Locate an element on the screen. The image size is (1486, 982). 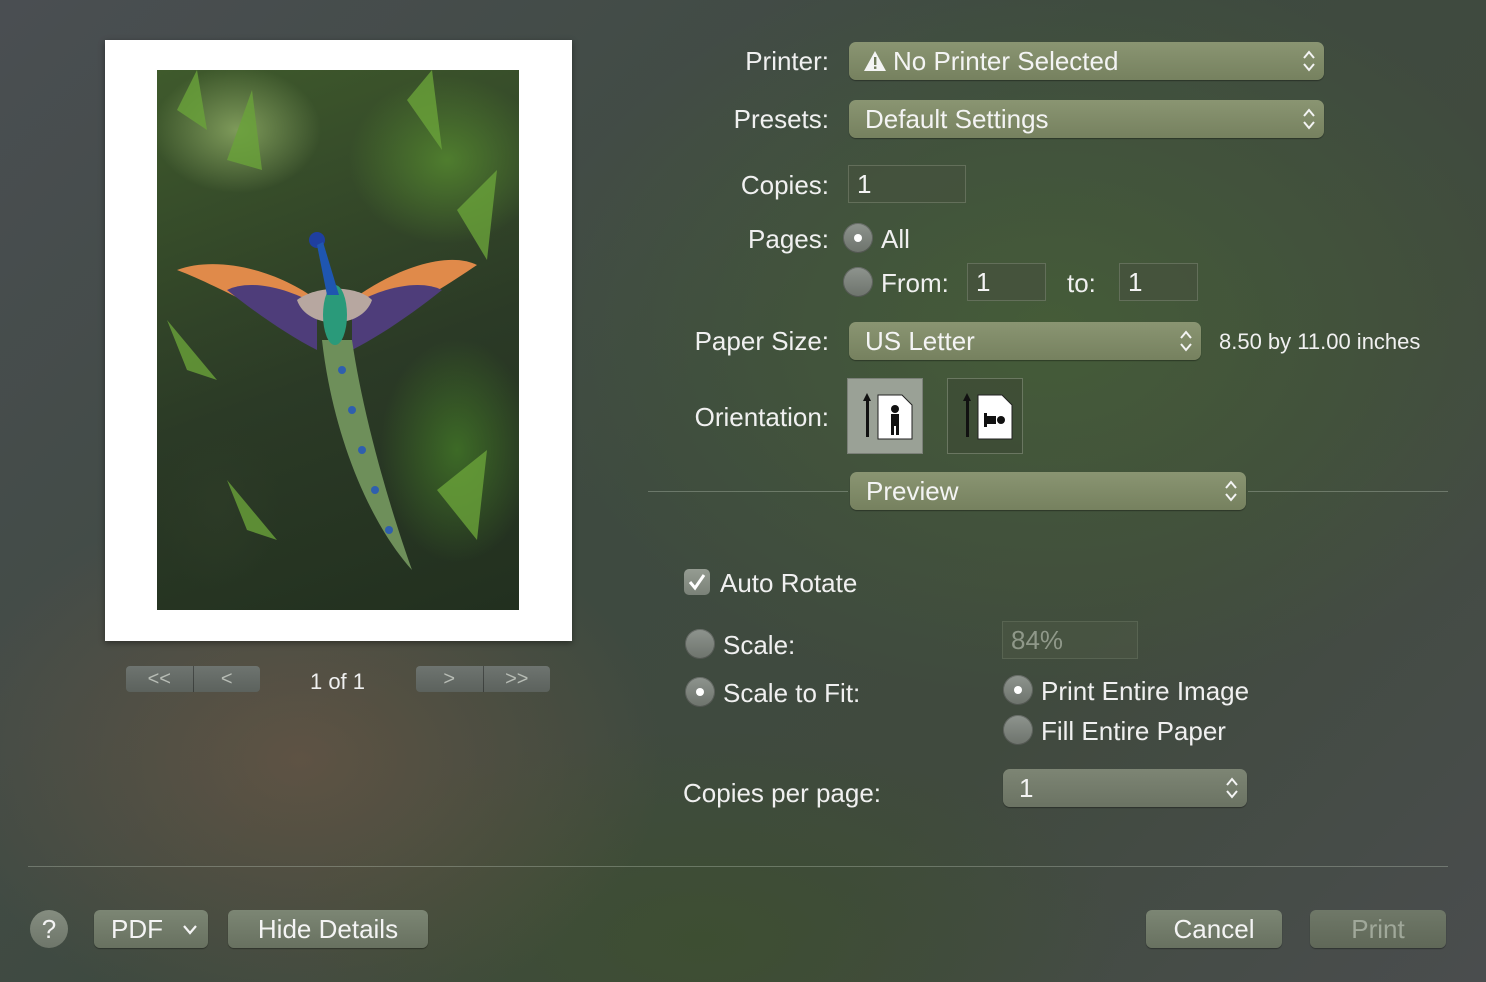
pages-from-field: 1 is located at coordinates (1006, 282).